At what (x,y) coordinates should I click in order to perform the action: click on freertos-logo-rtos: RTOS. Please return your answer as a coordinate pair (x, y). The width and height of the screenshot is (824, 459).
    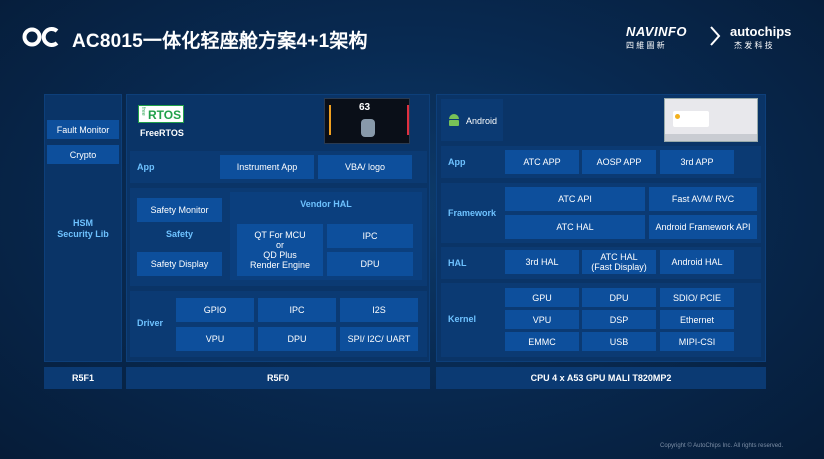
    Looking at the image, I should click on (165, 115).